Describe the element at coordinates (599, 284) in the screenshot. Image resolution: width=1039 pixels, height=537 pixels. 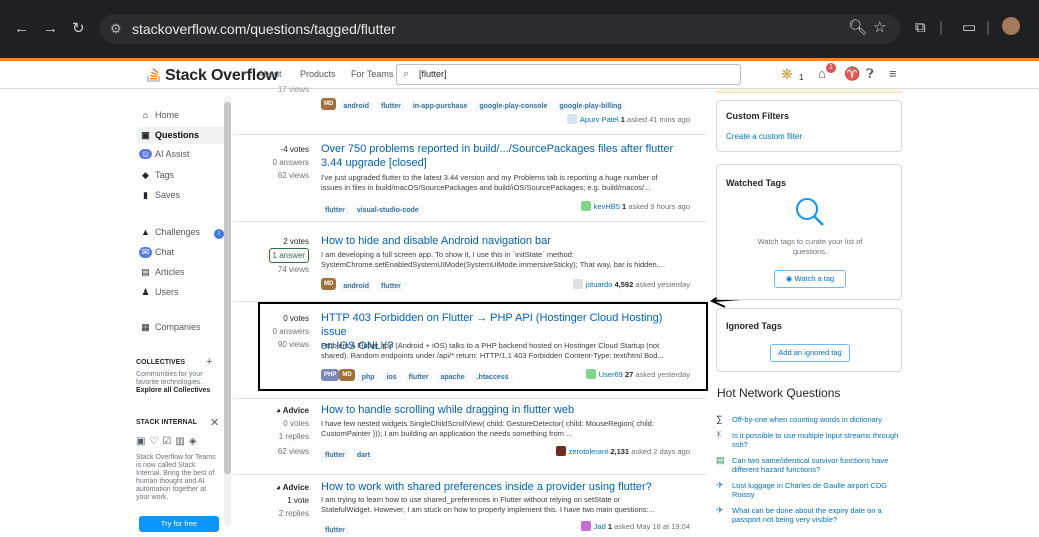
I see `author-name: jstuardo` at that location.